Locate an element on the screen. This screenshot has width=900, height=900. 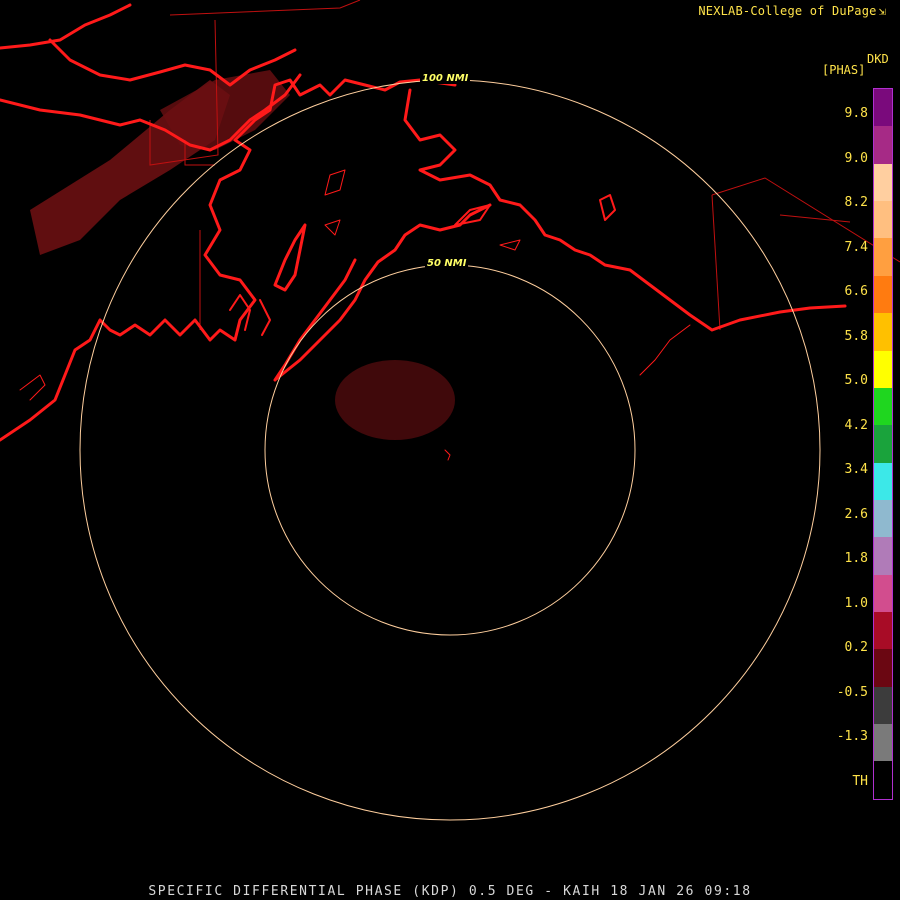
legend-tick-label: 9.0 is located at coordinates (856, 158).